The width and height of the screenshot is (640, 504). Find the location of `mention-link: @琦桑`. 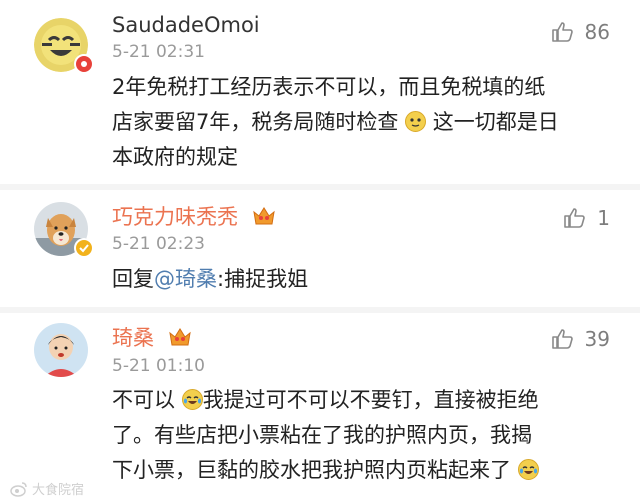

mention-link: @琦桑 is located at coordinates (185, 279).